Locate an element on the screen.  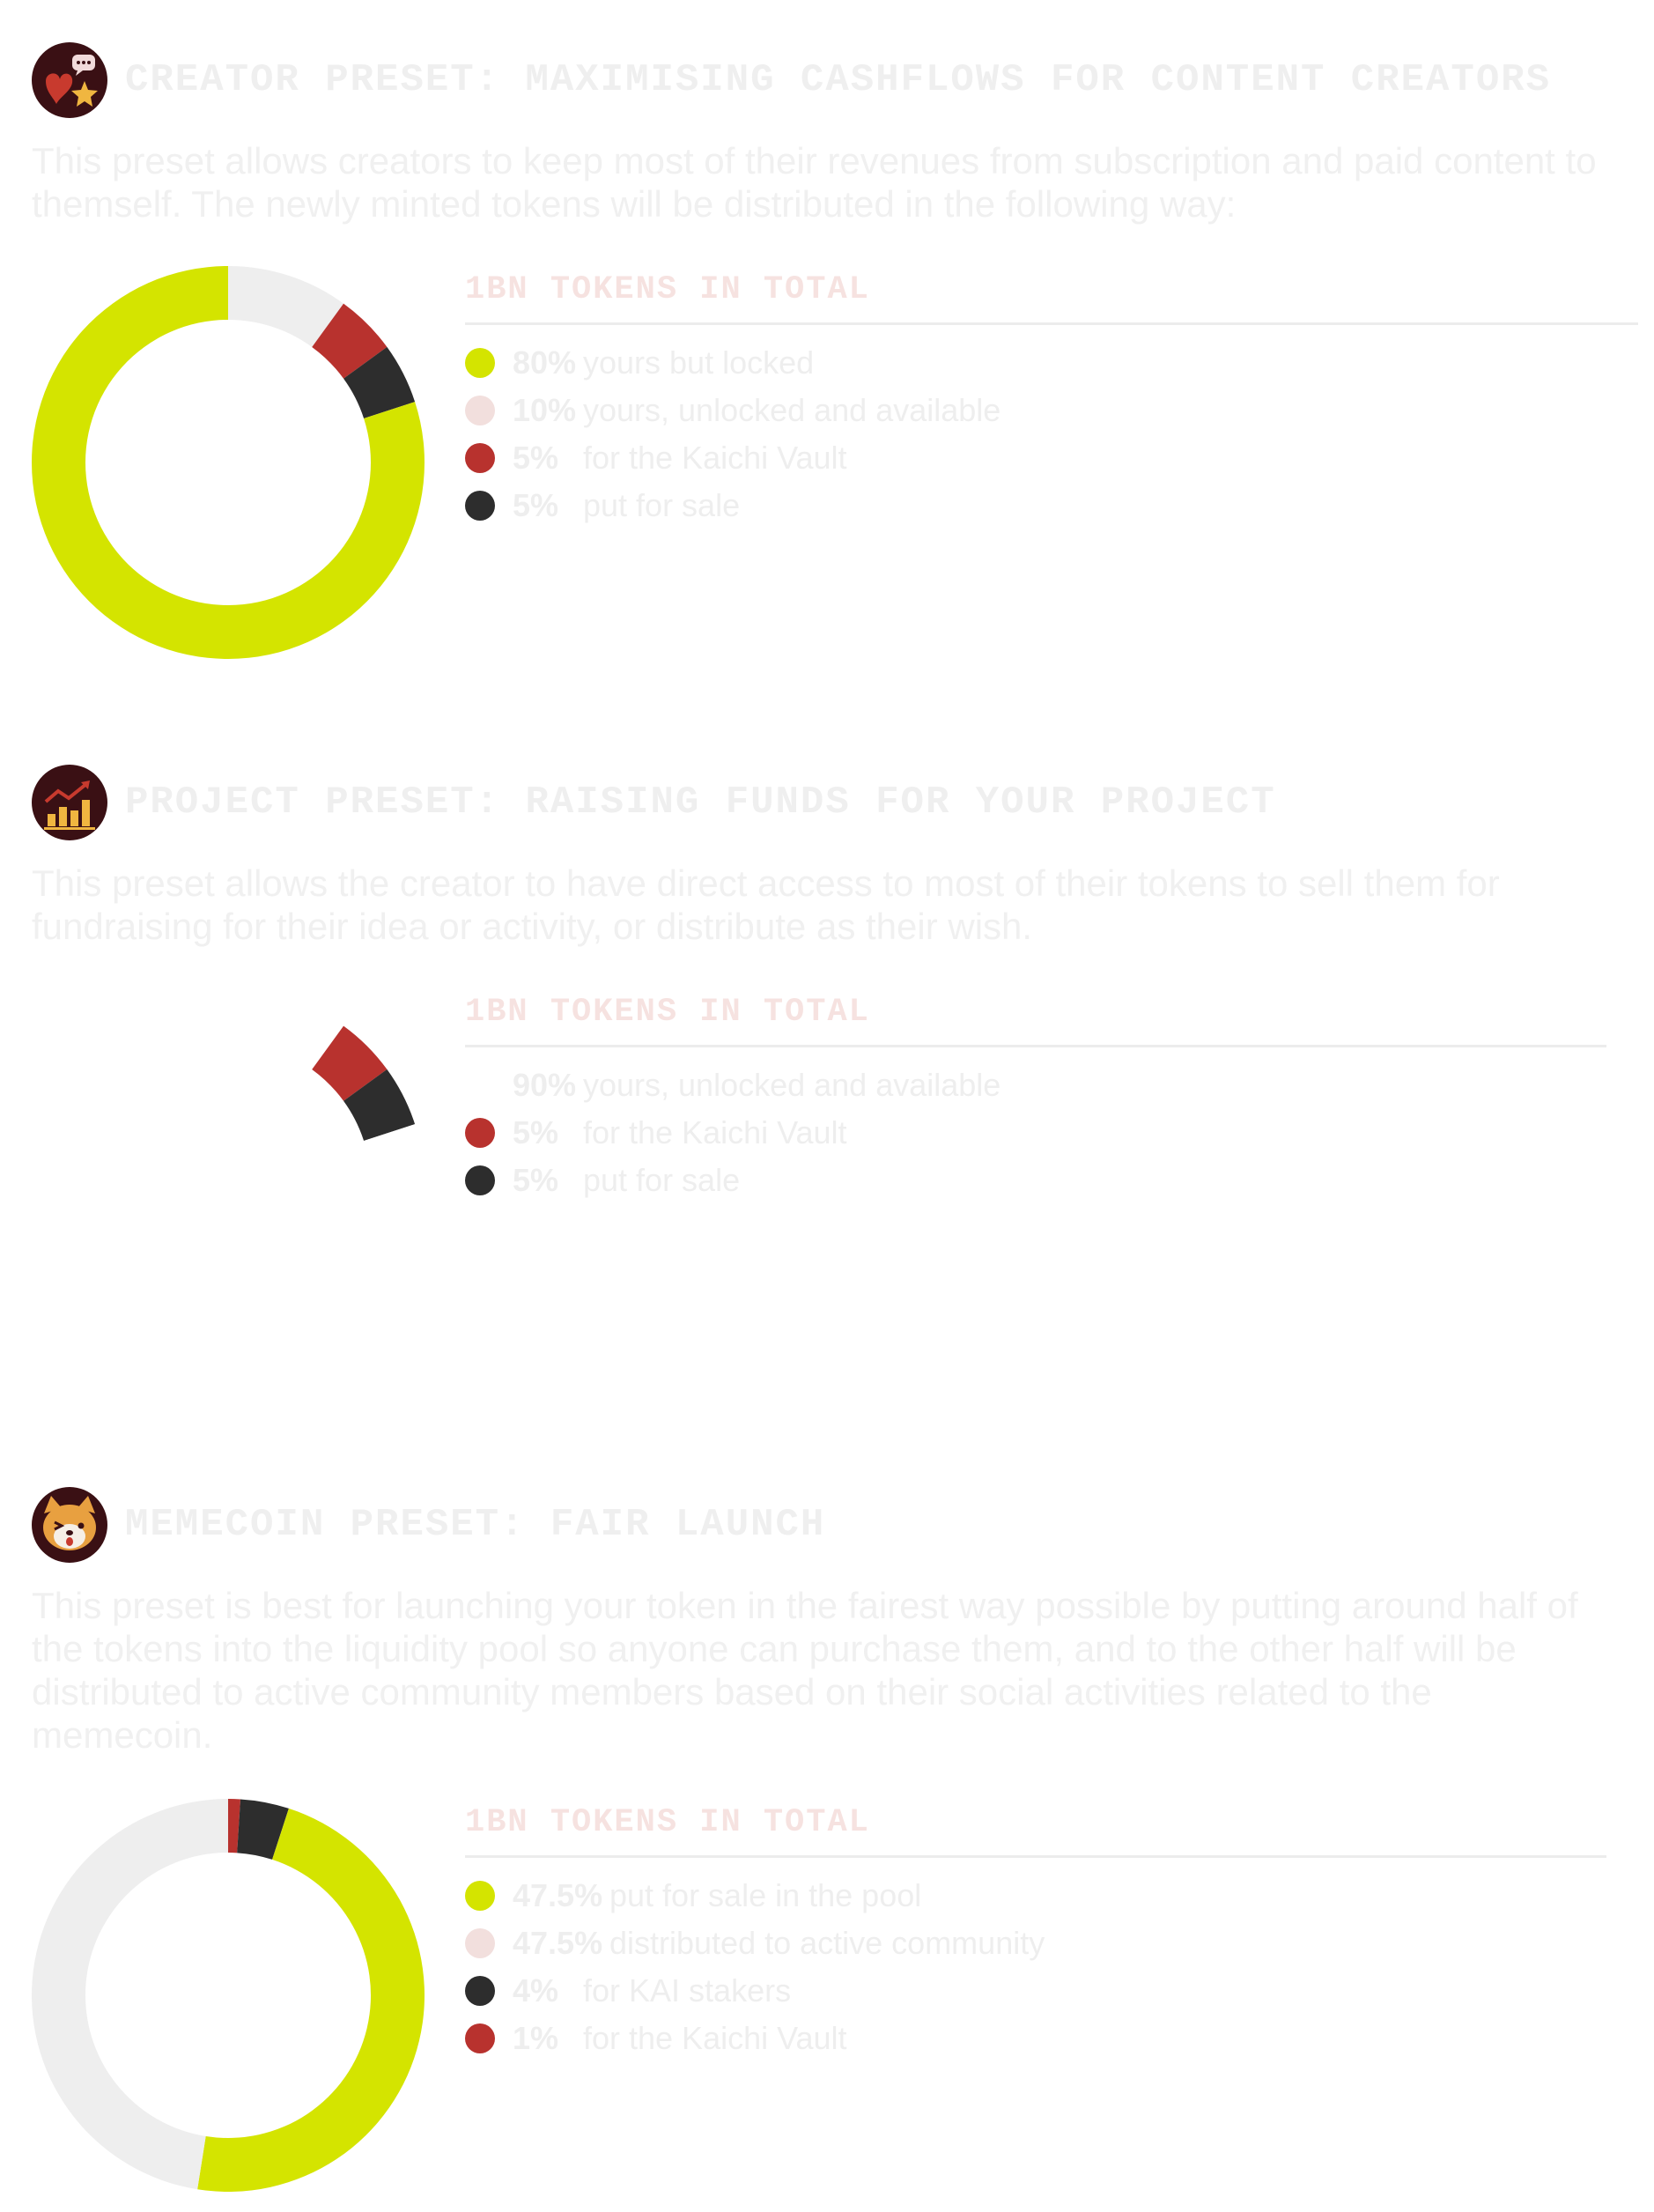
legend-label: for KAI stakers is located at coordinates (687, 1990).